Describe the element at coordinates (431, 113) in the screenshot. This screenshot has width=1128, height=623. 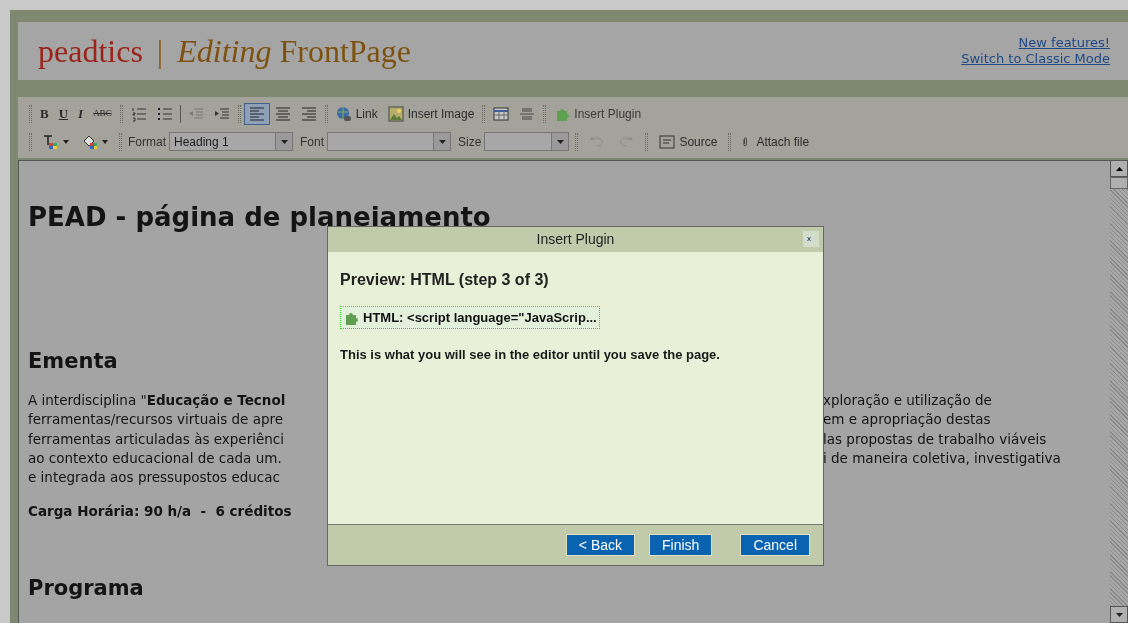
I see `insert-image-button: Insert Image` at that location.